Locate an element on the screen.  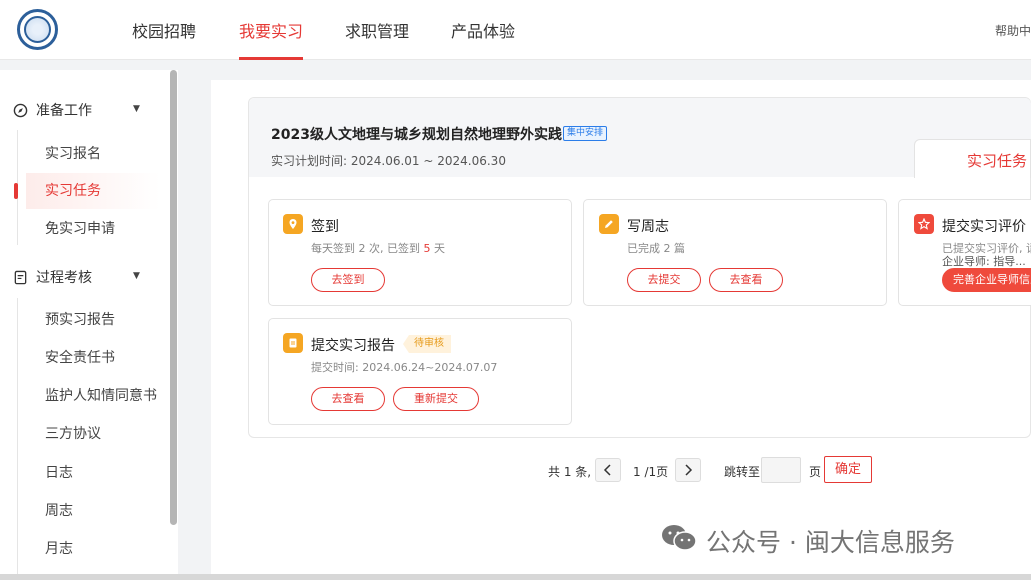
sidebar-scrollbar is located at coordinates (173, 297).